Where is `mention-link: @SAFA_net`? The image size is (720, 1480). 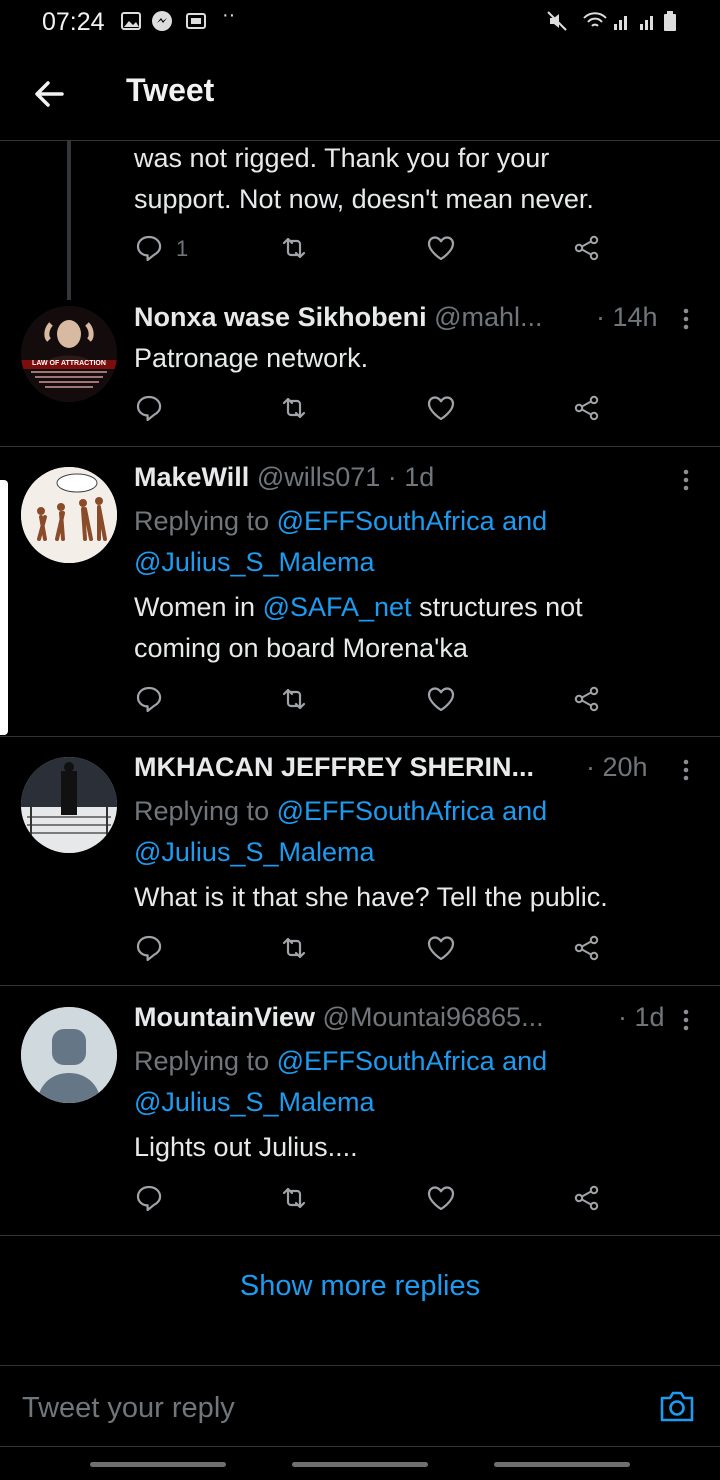
mention-link: @SAFA_net is located at coordinates (337, 607).